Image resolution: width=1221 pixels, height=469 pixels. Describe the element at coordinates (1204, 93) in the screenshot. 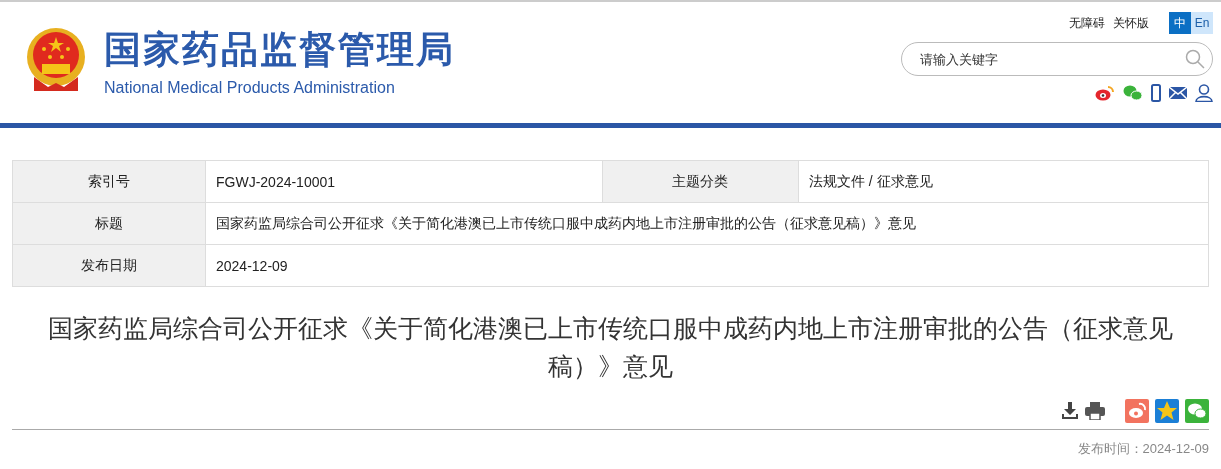

I see `user-icon` at that location.